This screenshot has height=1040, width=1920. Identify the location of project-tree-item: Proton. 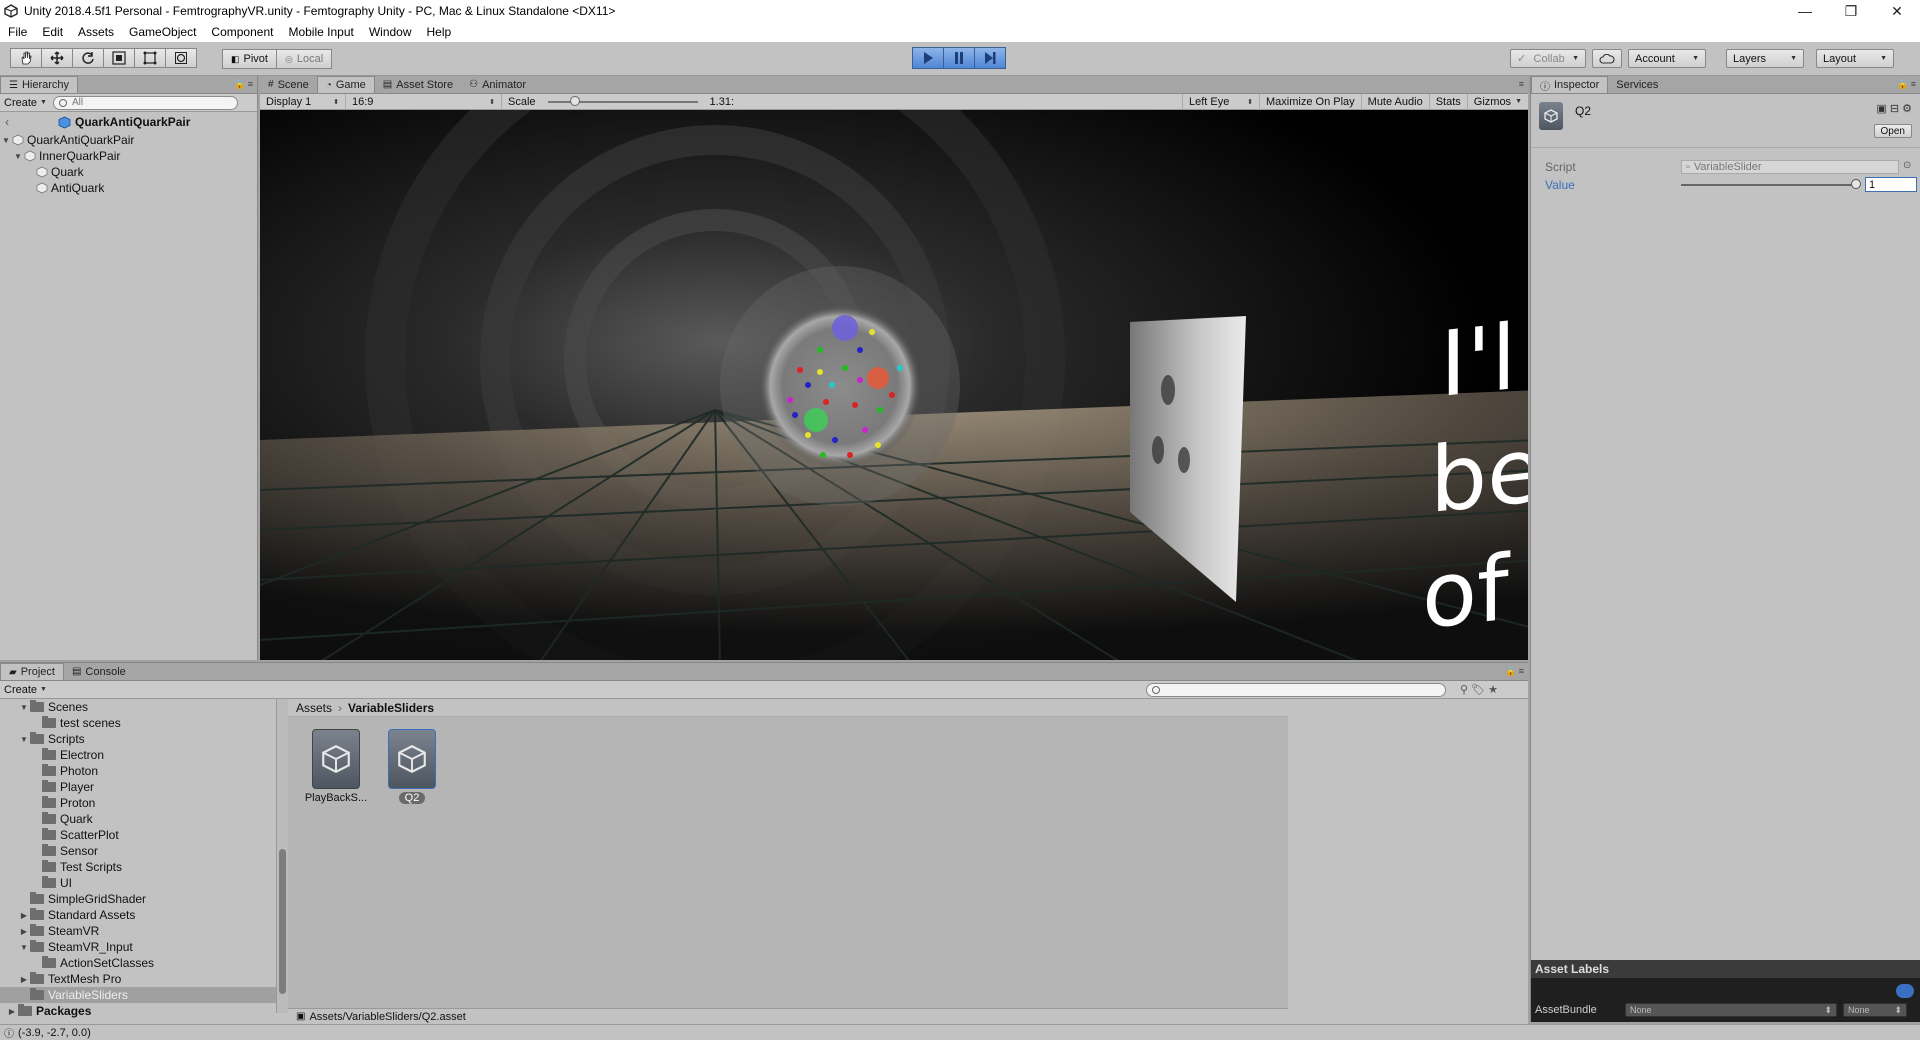
(138, 803).